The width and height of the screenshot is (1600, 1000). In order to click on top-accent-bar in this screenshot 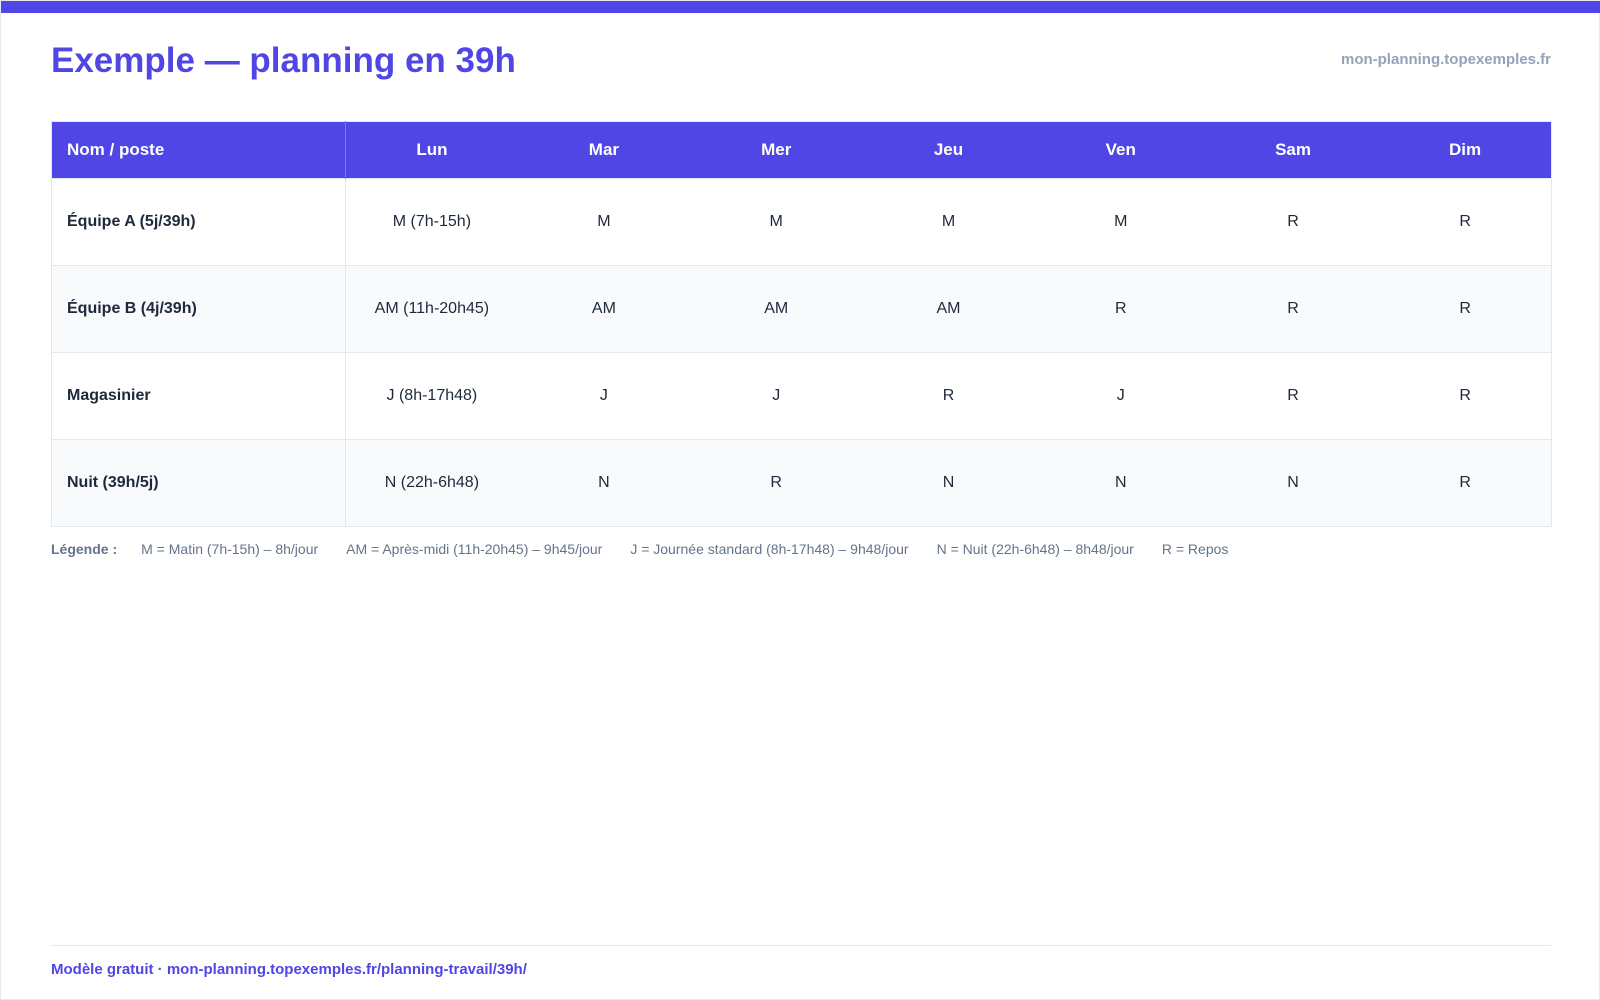, I will do `click(800, 7)`.